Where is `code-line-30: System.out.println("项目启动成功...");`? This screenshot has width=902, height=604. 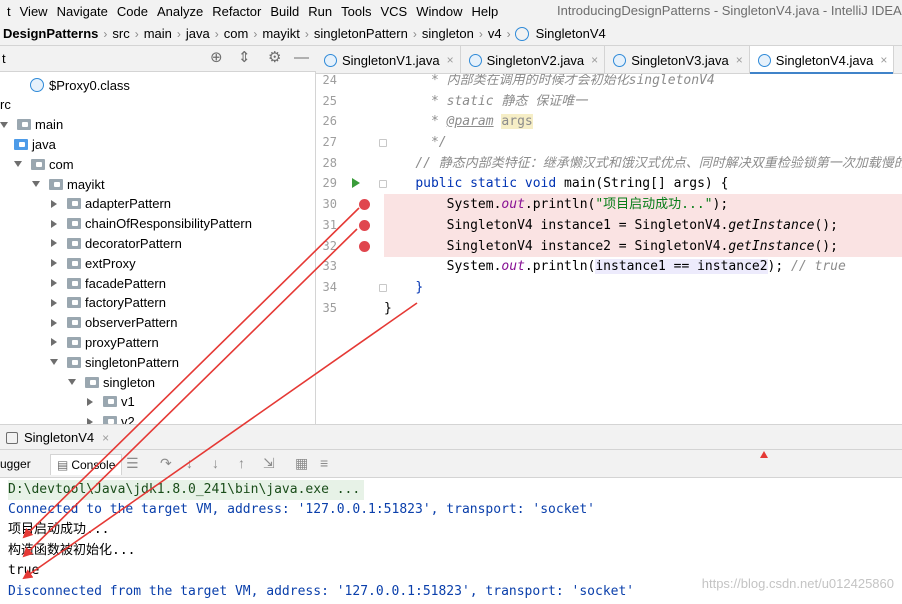
code-line-30: System.out.println("项目启动成功..."); is located at coordinates (643, 204).